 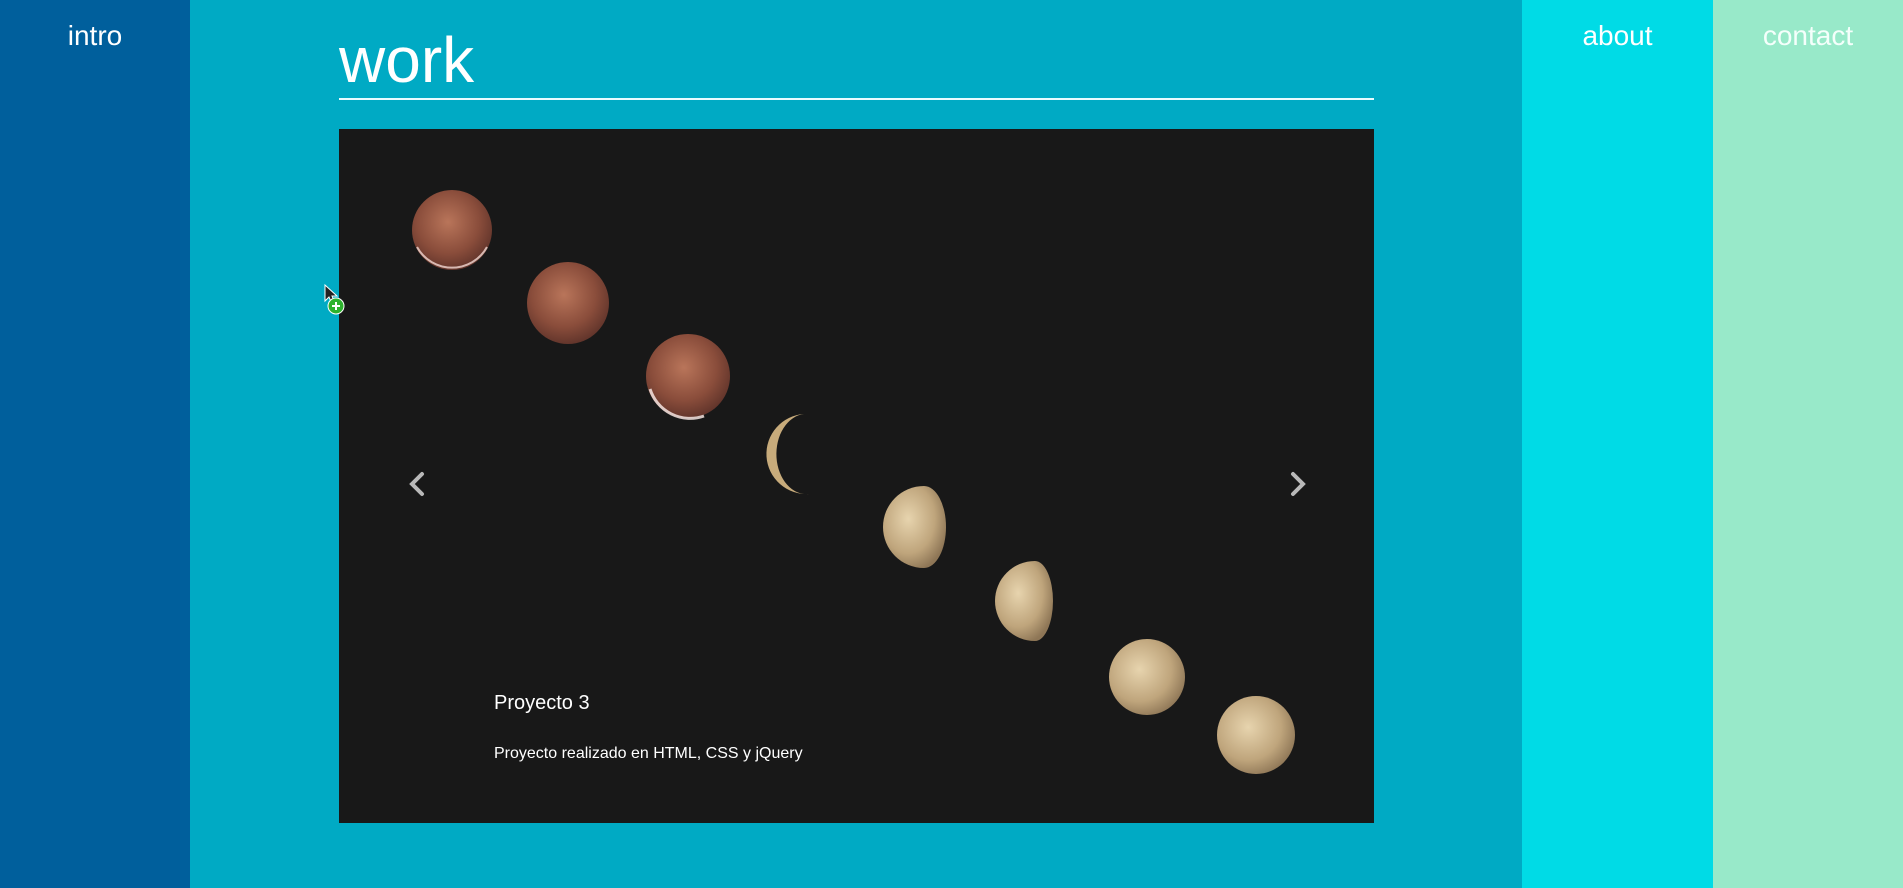 What do you see at coordinates (1808, 36) in the screenshot?
I see `nav-contact: contact` at bounding box center [1808, 36].